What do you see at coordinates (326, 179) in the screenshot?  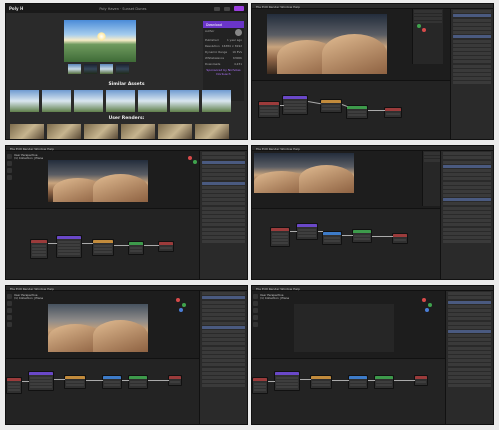 I see `dune-shape` at bounding box center [326, 179].